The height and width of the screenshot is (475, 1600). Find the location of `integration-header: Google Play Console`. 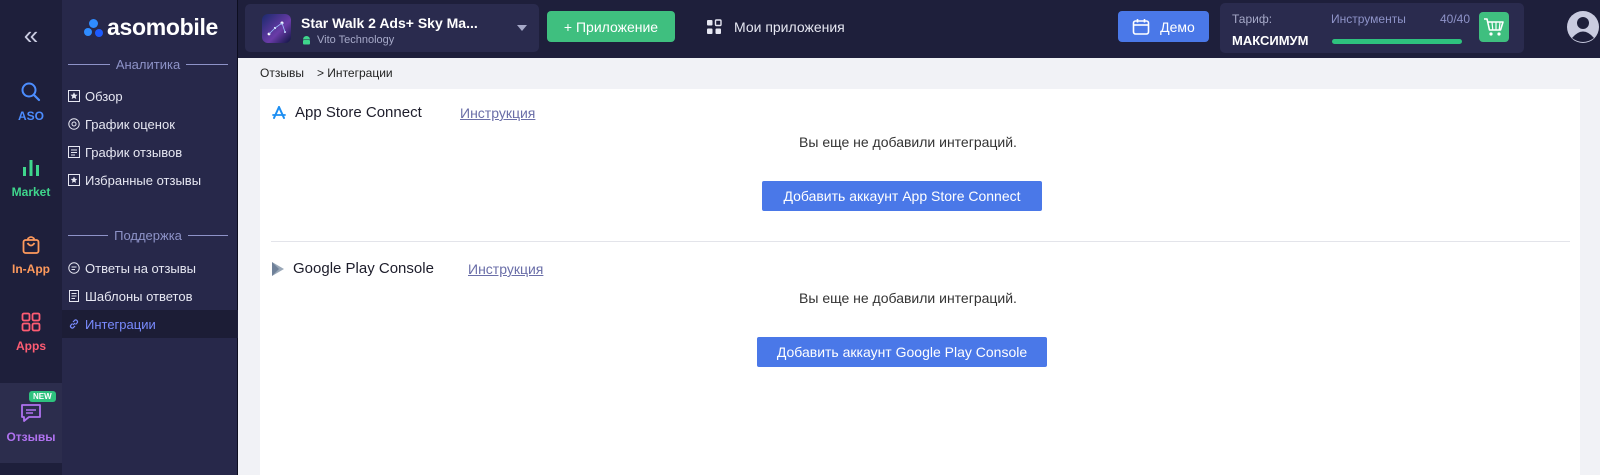

integration-header: Google Play Console is located at coordinates (352, 268).